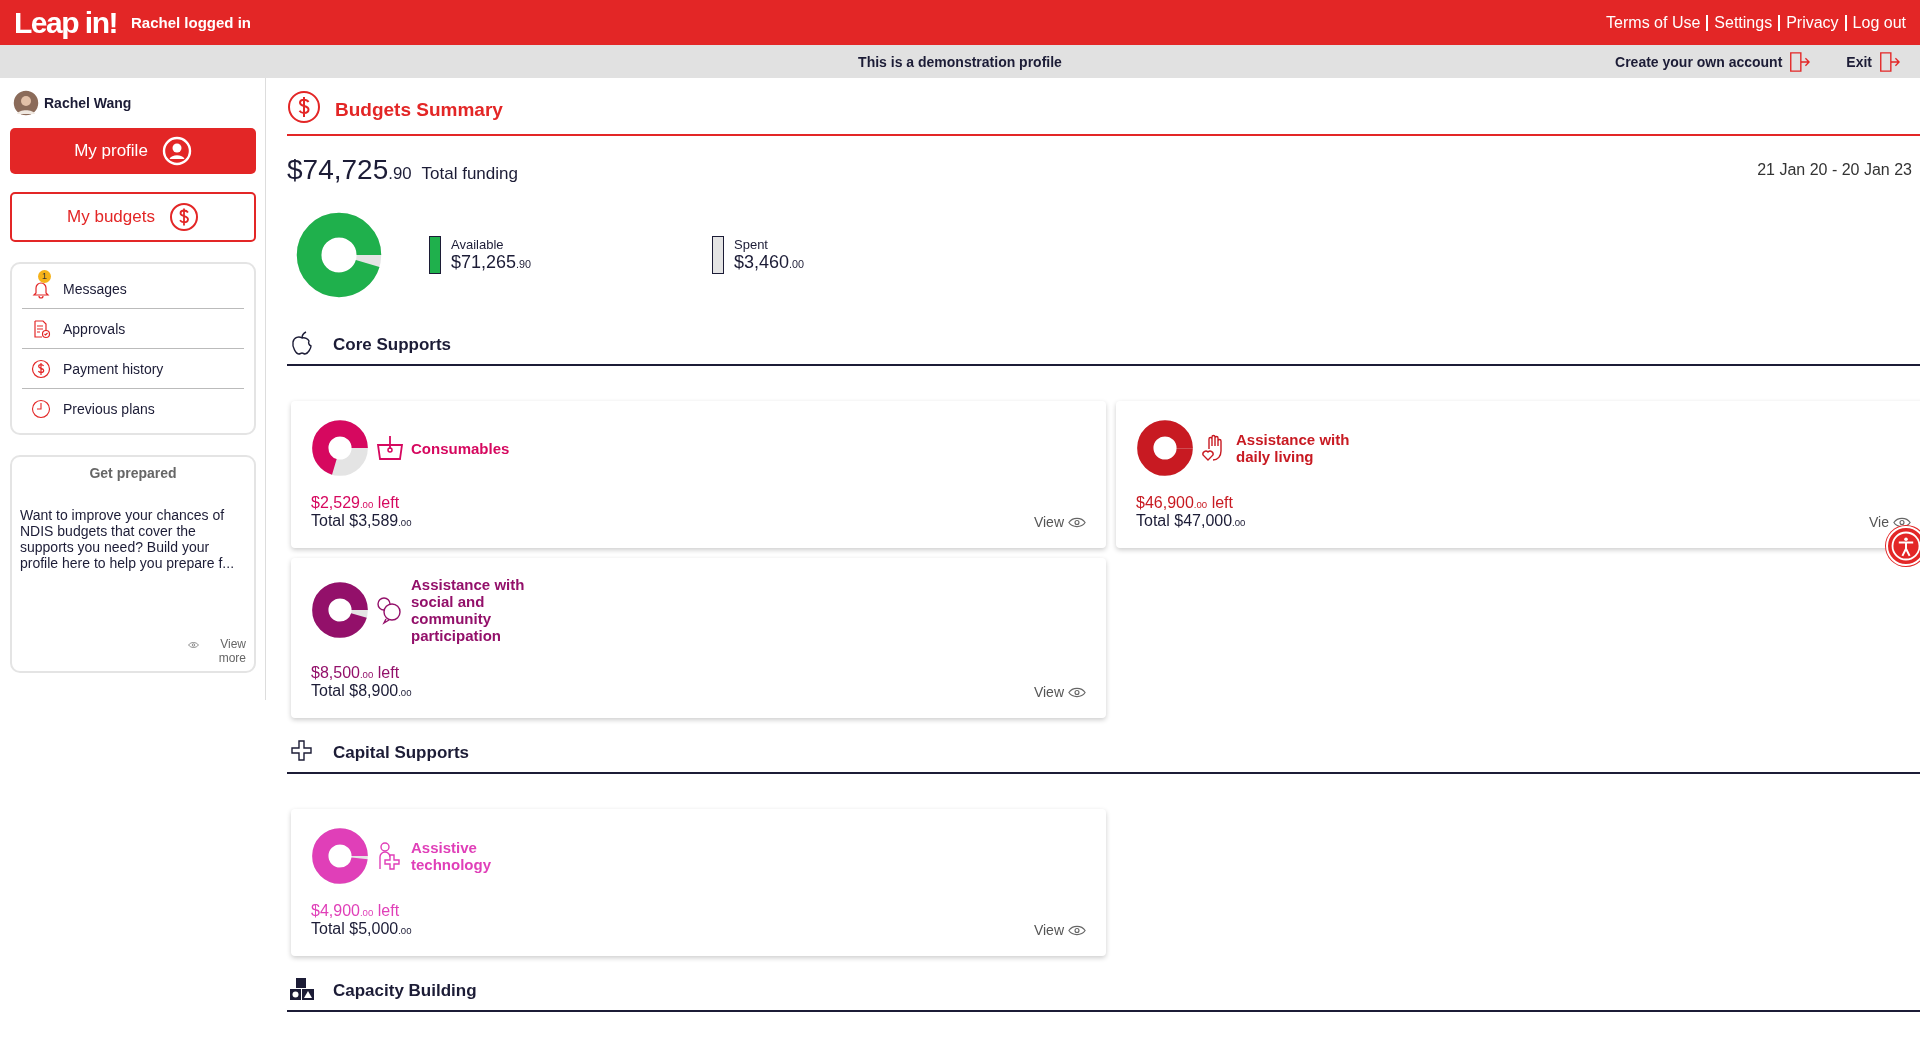 The height and width of the screenshot is (1041, 1920). Describe the element at coordinates (1903, 546) in the screenshot. I see `accessibility-button` at that location.